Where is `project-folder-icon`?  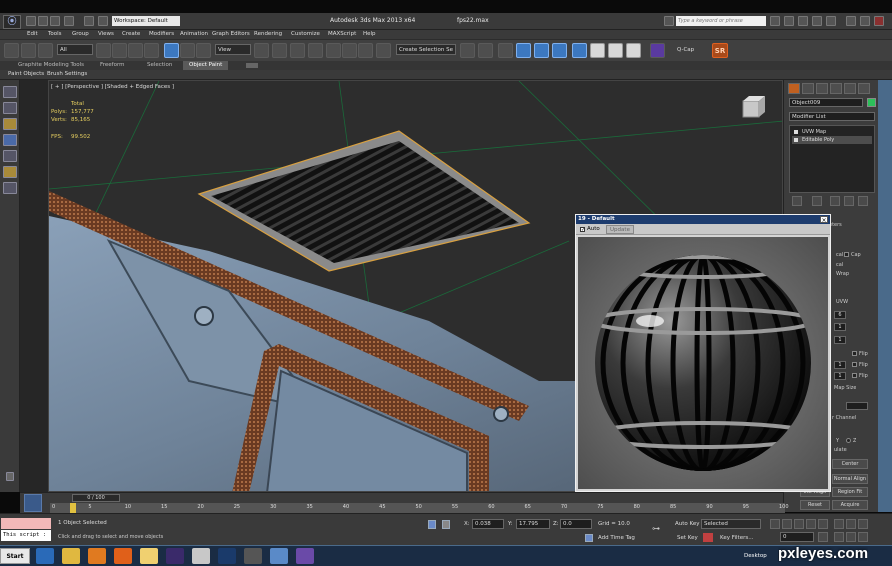
project-folder-icon is located at coordinates (103, 21).